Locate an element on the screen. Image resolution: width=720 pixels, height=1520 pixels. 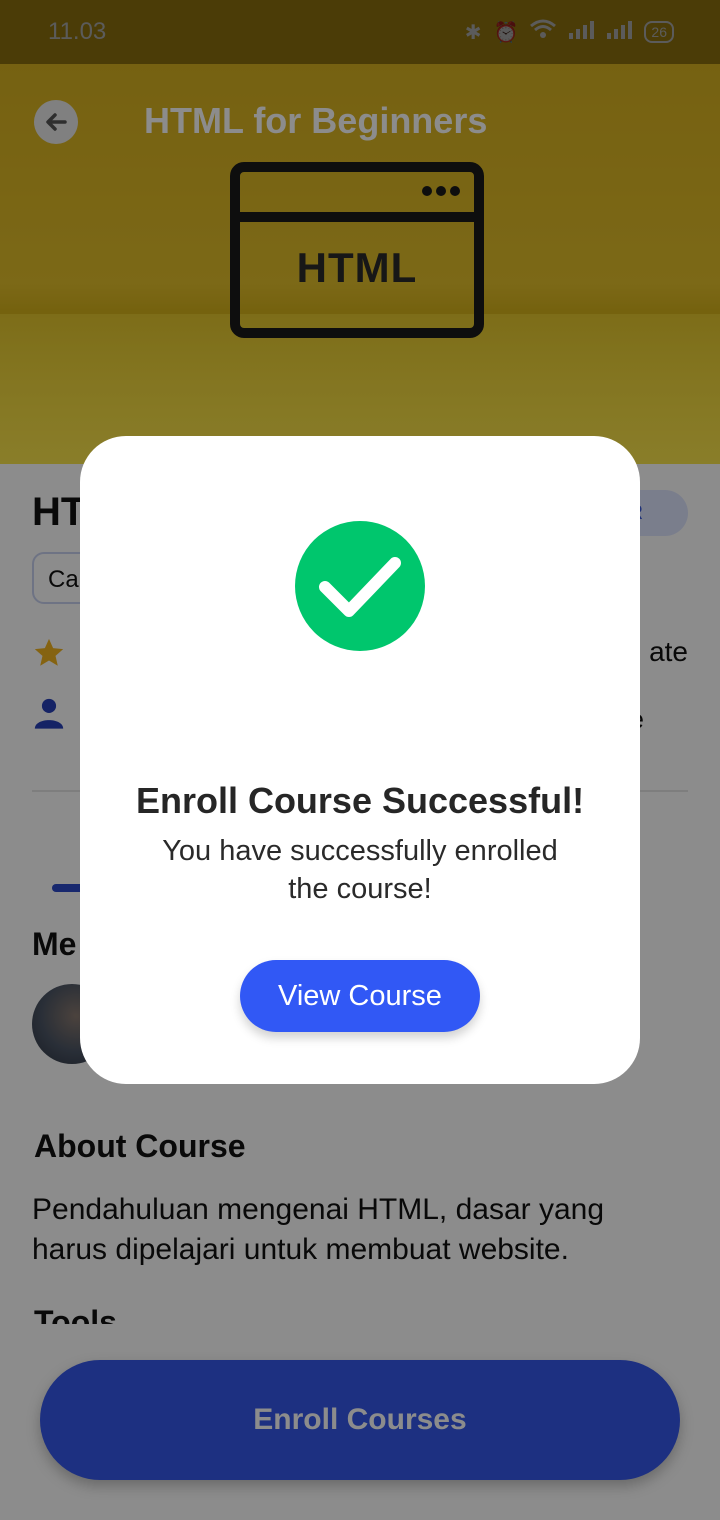
checkmark-icon is located at coordinates (360, 586).